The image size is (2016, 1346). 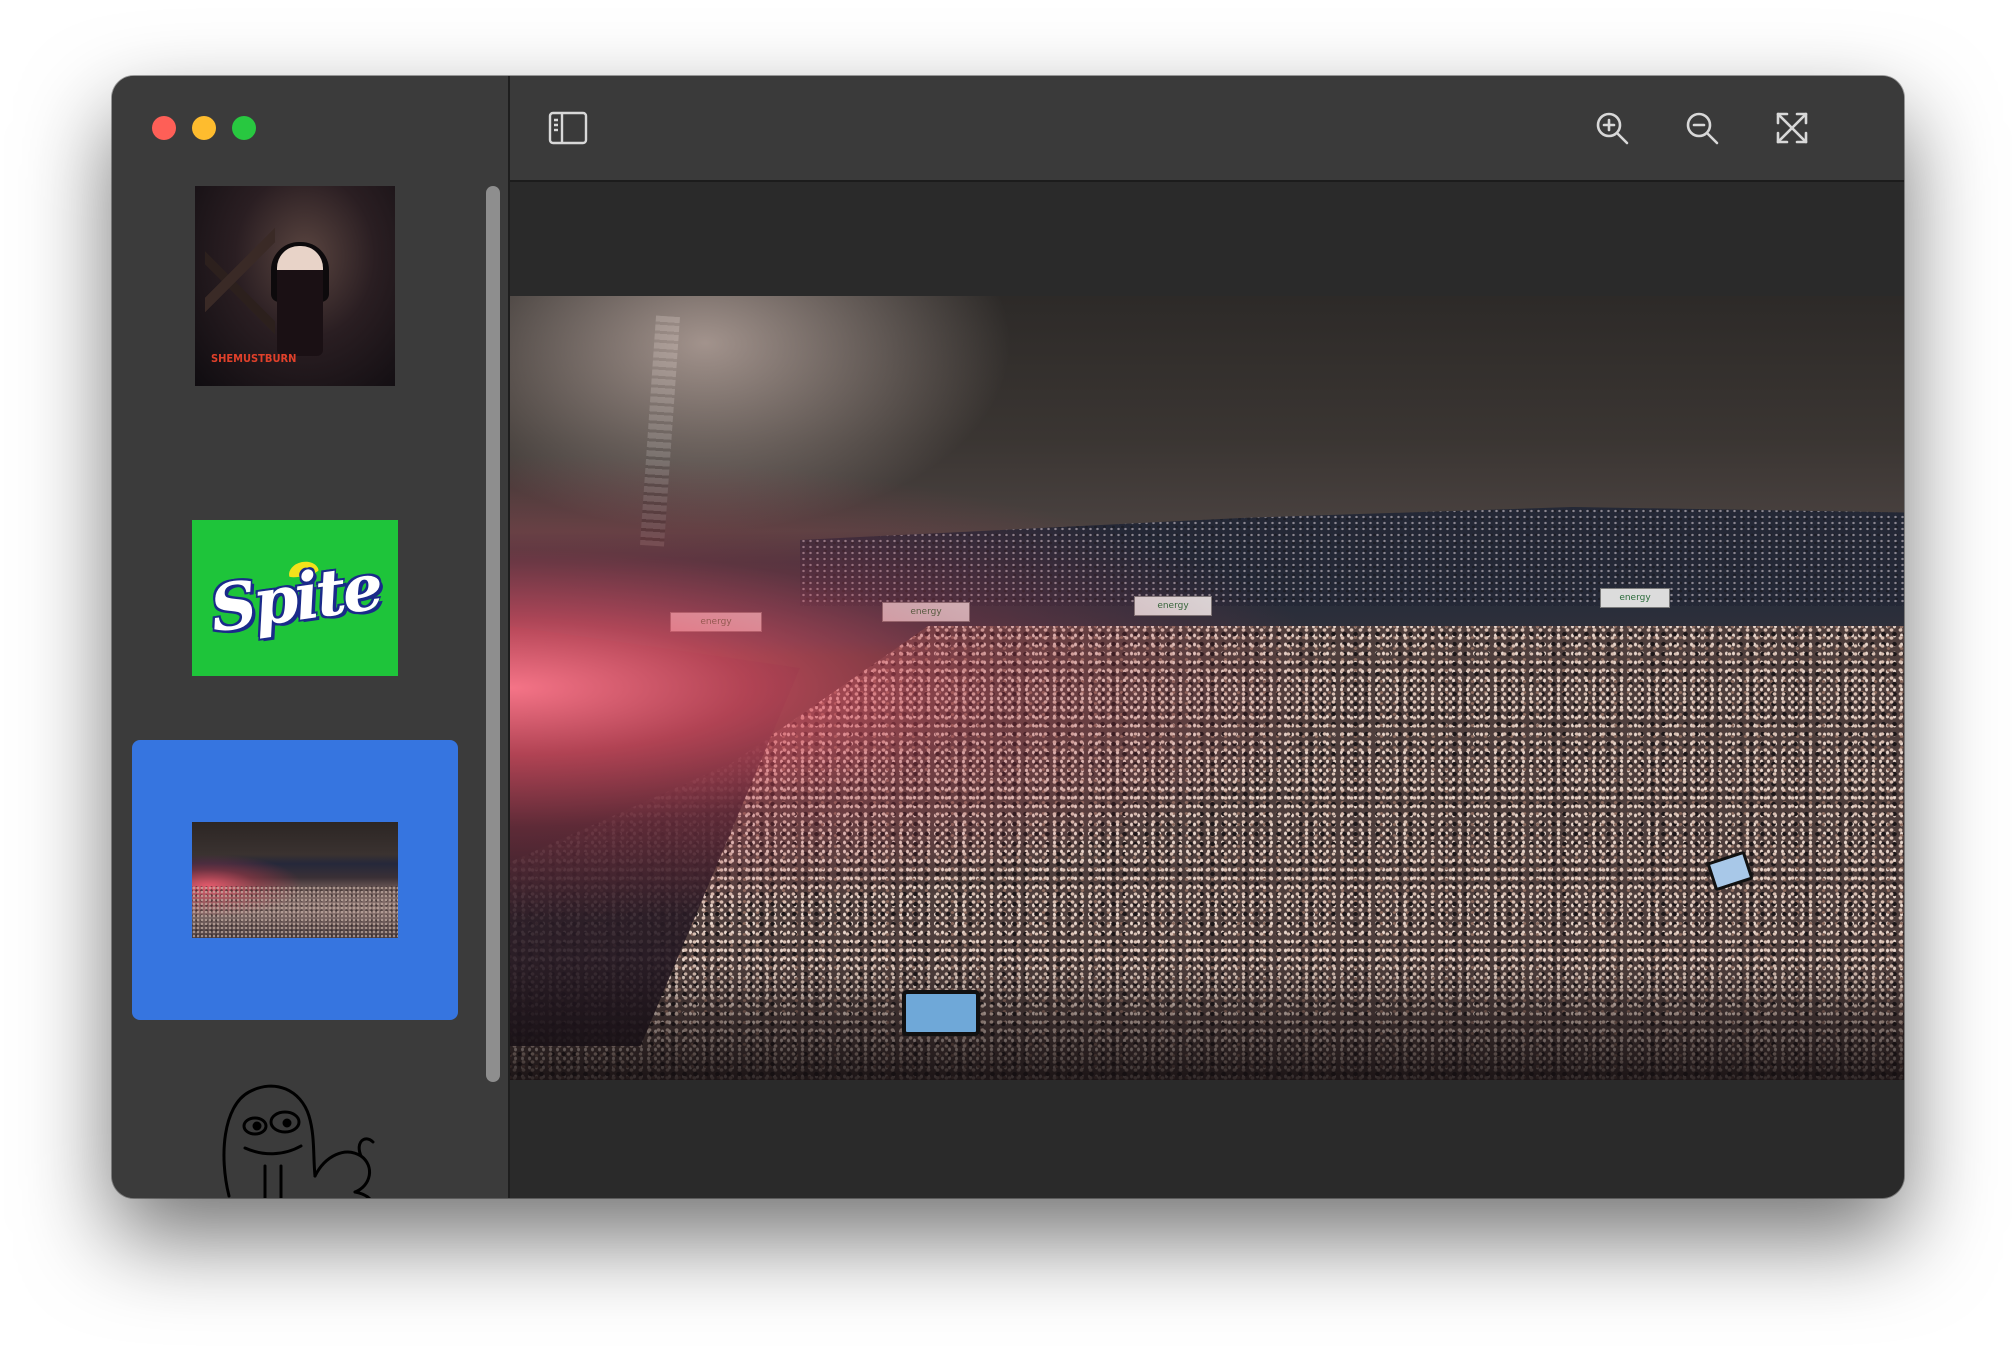 What do you see at coordinates (941, 1013) in the screenshot?
I see `phone-screen` at bounding box center [941, 1013].